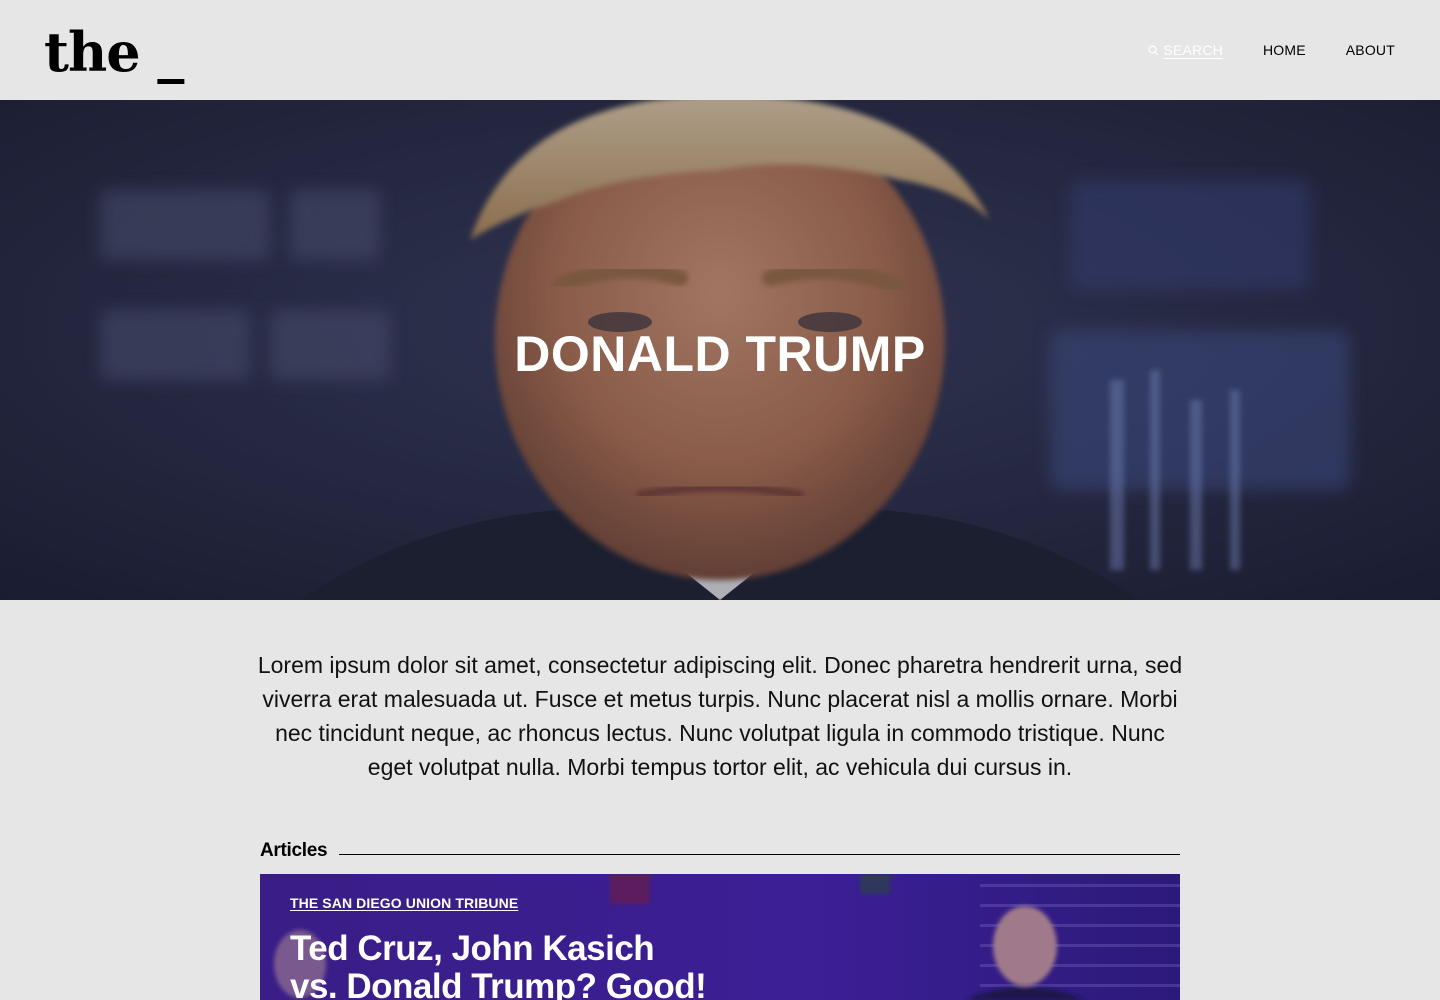 The image size is (1440, 1000). What do you see at coordinates (294, 850) in the screenshot?
I see `articles-label: Articles` at bounding box center [294, 850].